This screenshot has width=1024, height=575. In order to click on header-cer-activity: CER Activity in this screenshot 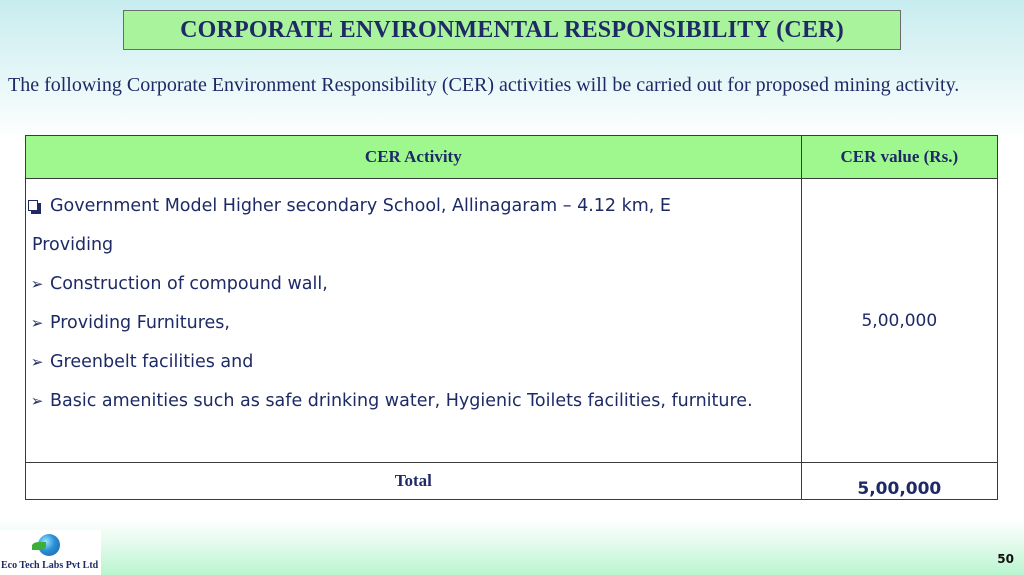, I will do `click(413, 157)`.